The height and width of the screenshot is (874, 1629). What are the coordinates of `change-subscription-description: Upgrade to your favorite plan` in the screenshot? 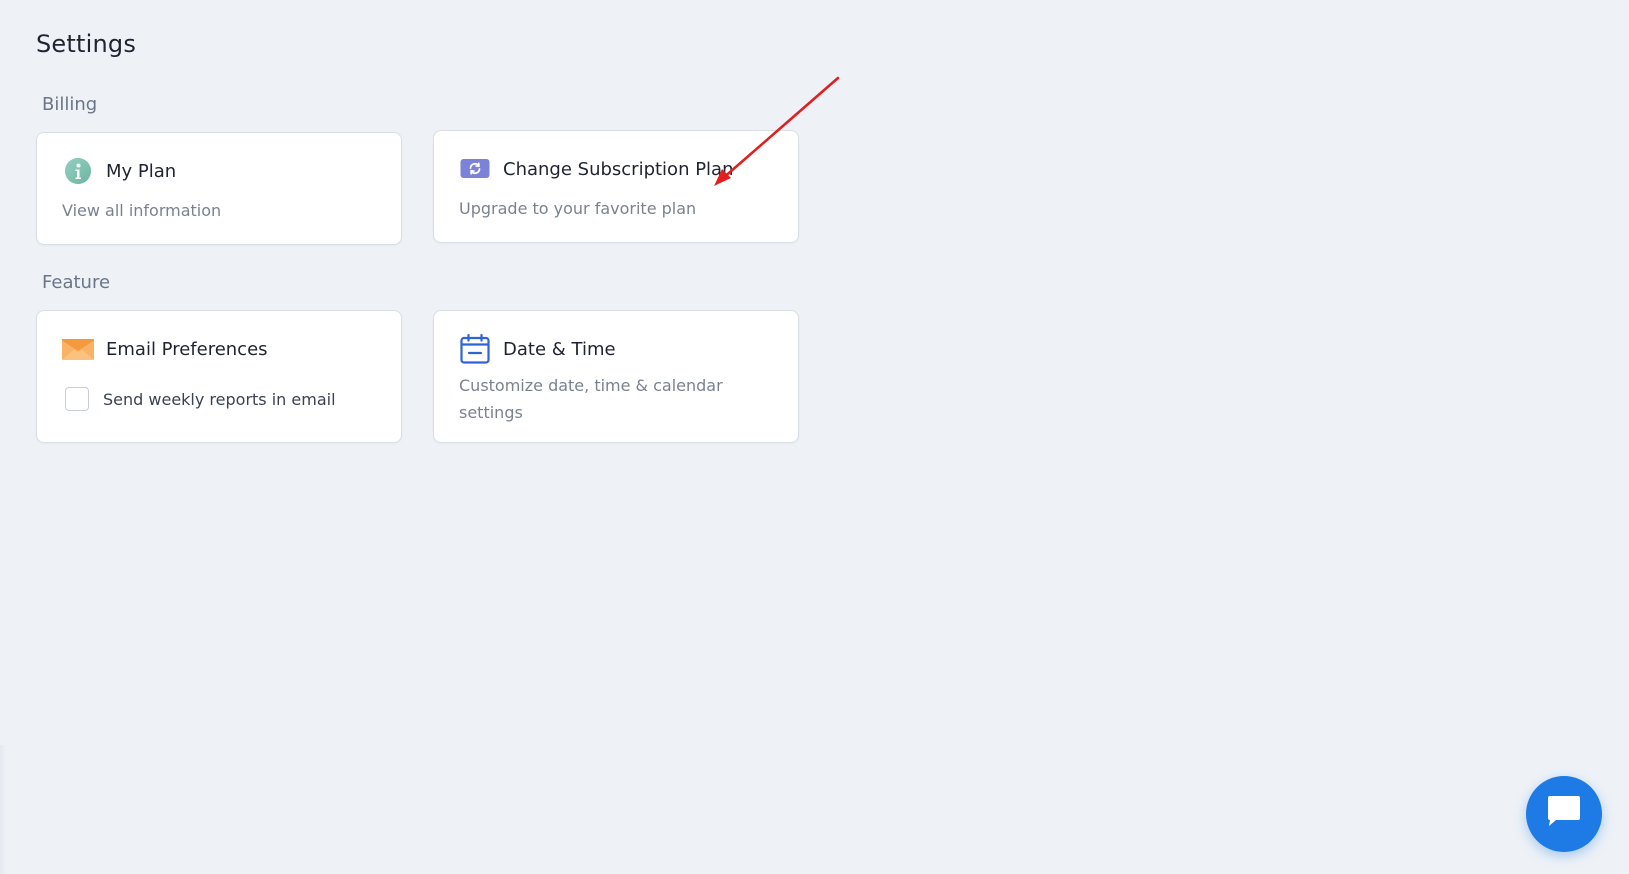 It's located at (578, 208).